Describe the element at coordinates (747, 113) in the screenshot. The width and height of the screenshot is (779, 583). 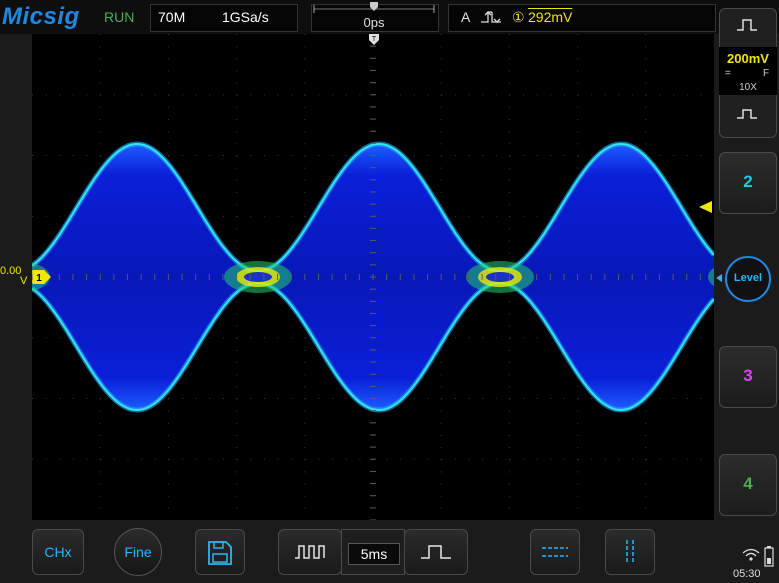
I see `ch1-scale-down-icon` at that location.